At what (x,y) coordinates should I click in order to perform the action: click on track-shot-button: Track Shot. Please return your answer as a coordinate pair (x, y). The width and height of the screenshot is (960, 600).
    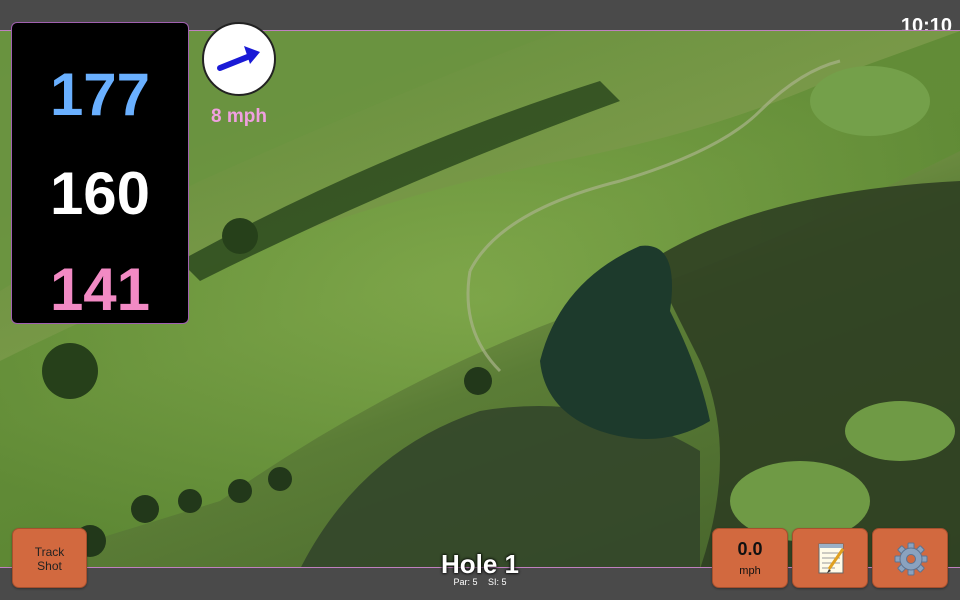
    Looking at the image, I should click on (49, 558).